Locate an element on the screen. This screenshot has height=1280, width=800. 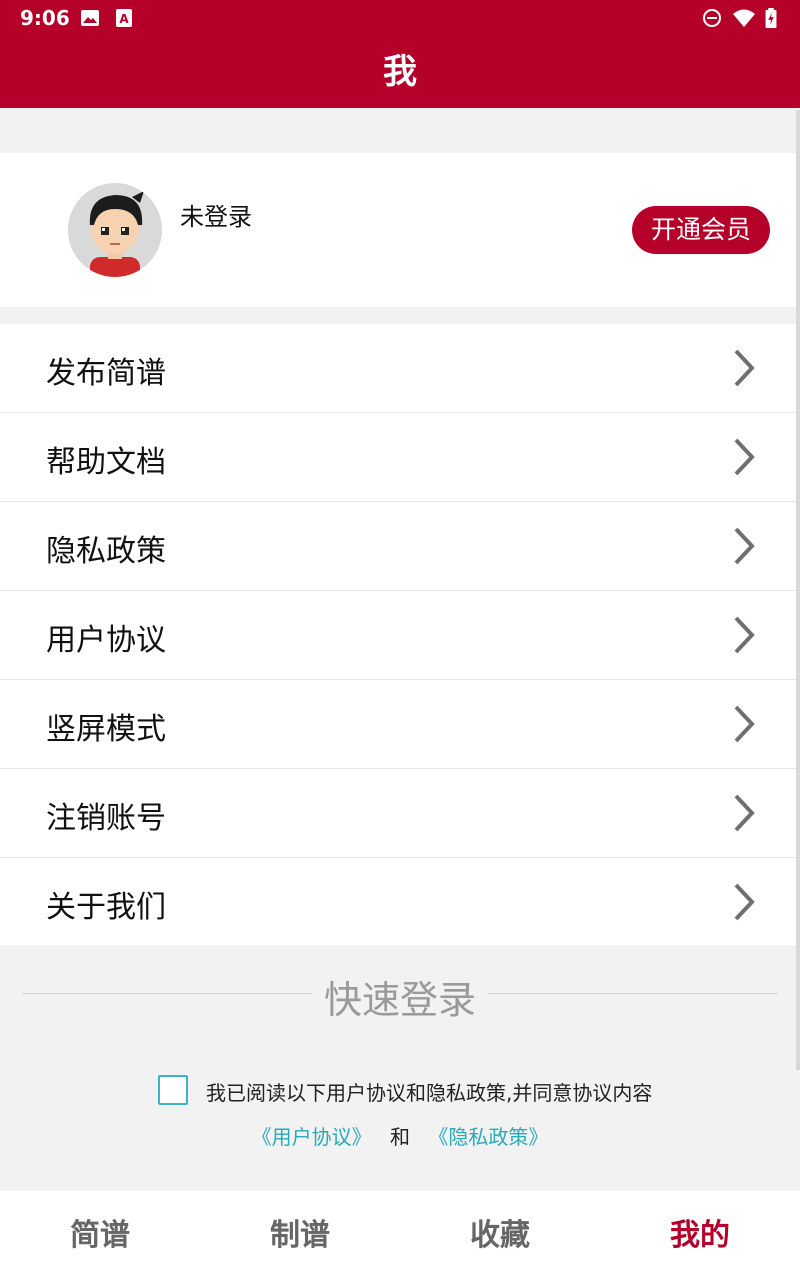
do-not-disturb-icon is located at coordinates (712, 18).